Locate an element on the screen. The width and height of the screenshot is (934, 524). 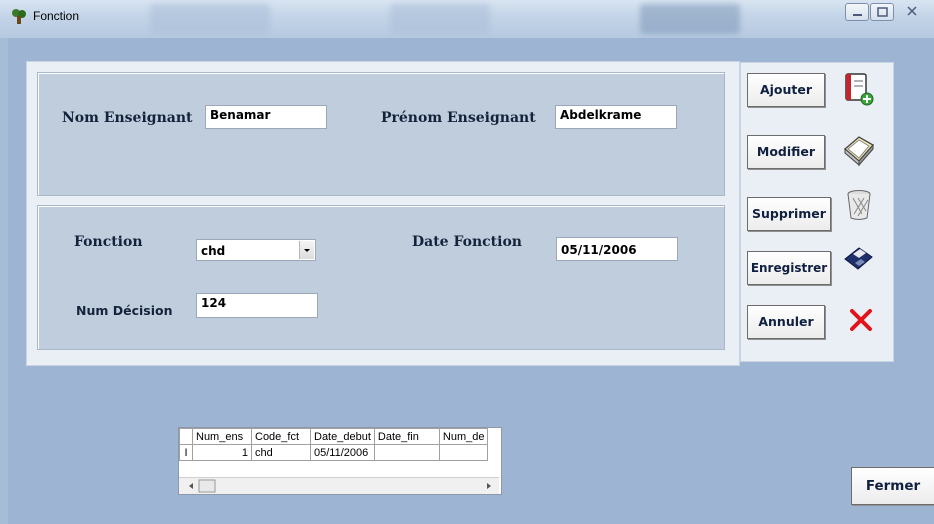
close-window-button is located at coordinates (913, 12).